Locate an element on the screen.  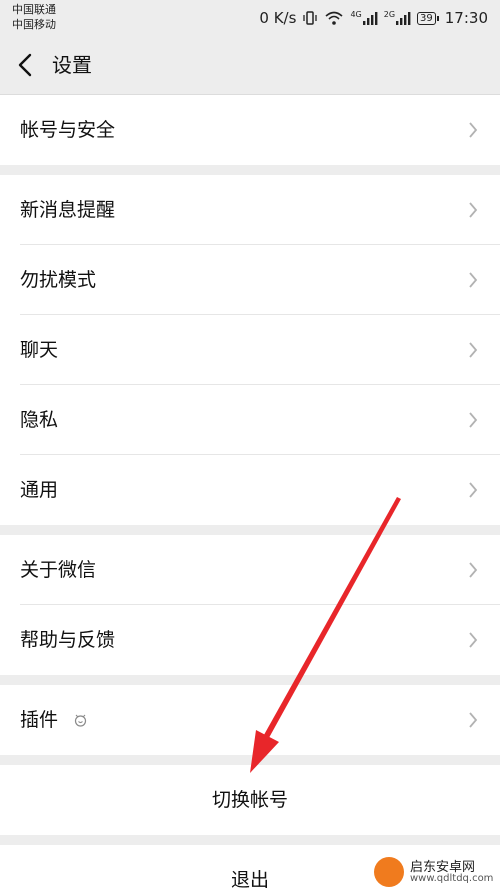
settings-item-general: 通用 is located at coordinates (250, 490).